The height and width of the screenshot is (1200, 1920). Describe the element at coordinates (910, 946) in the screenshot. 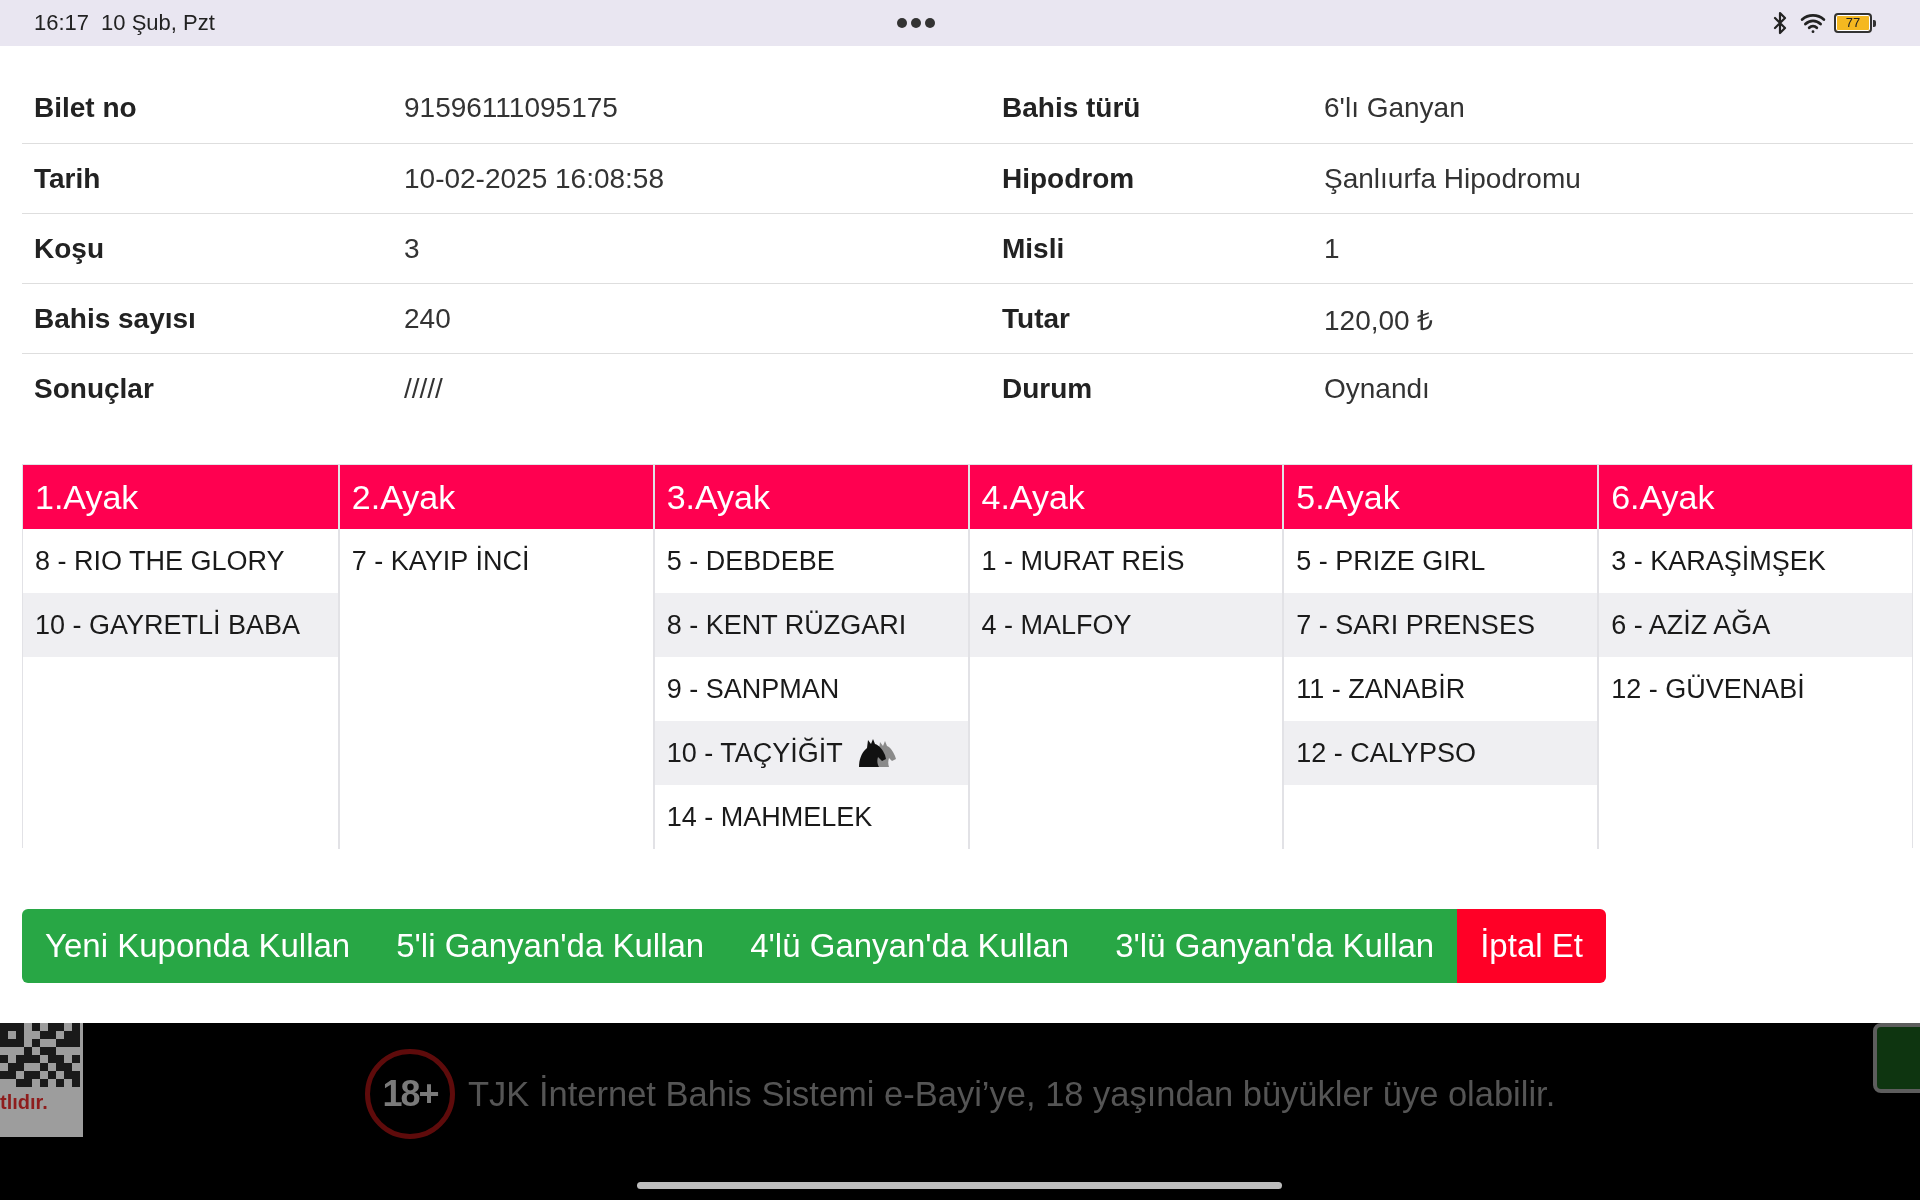

I see `use-coupon-button: 4'lü Ganyan'da Kullan` at that location.